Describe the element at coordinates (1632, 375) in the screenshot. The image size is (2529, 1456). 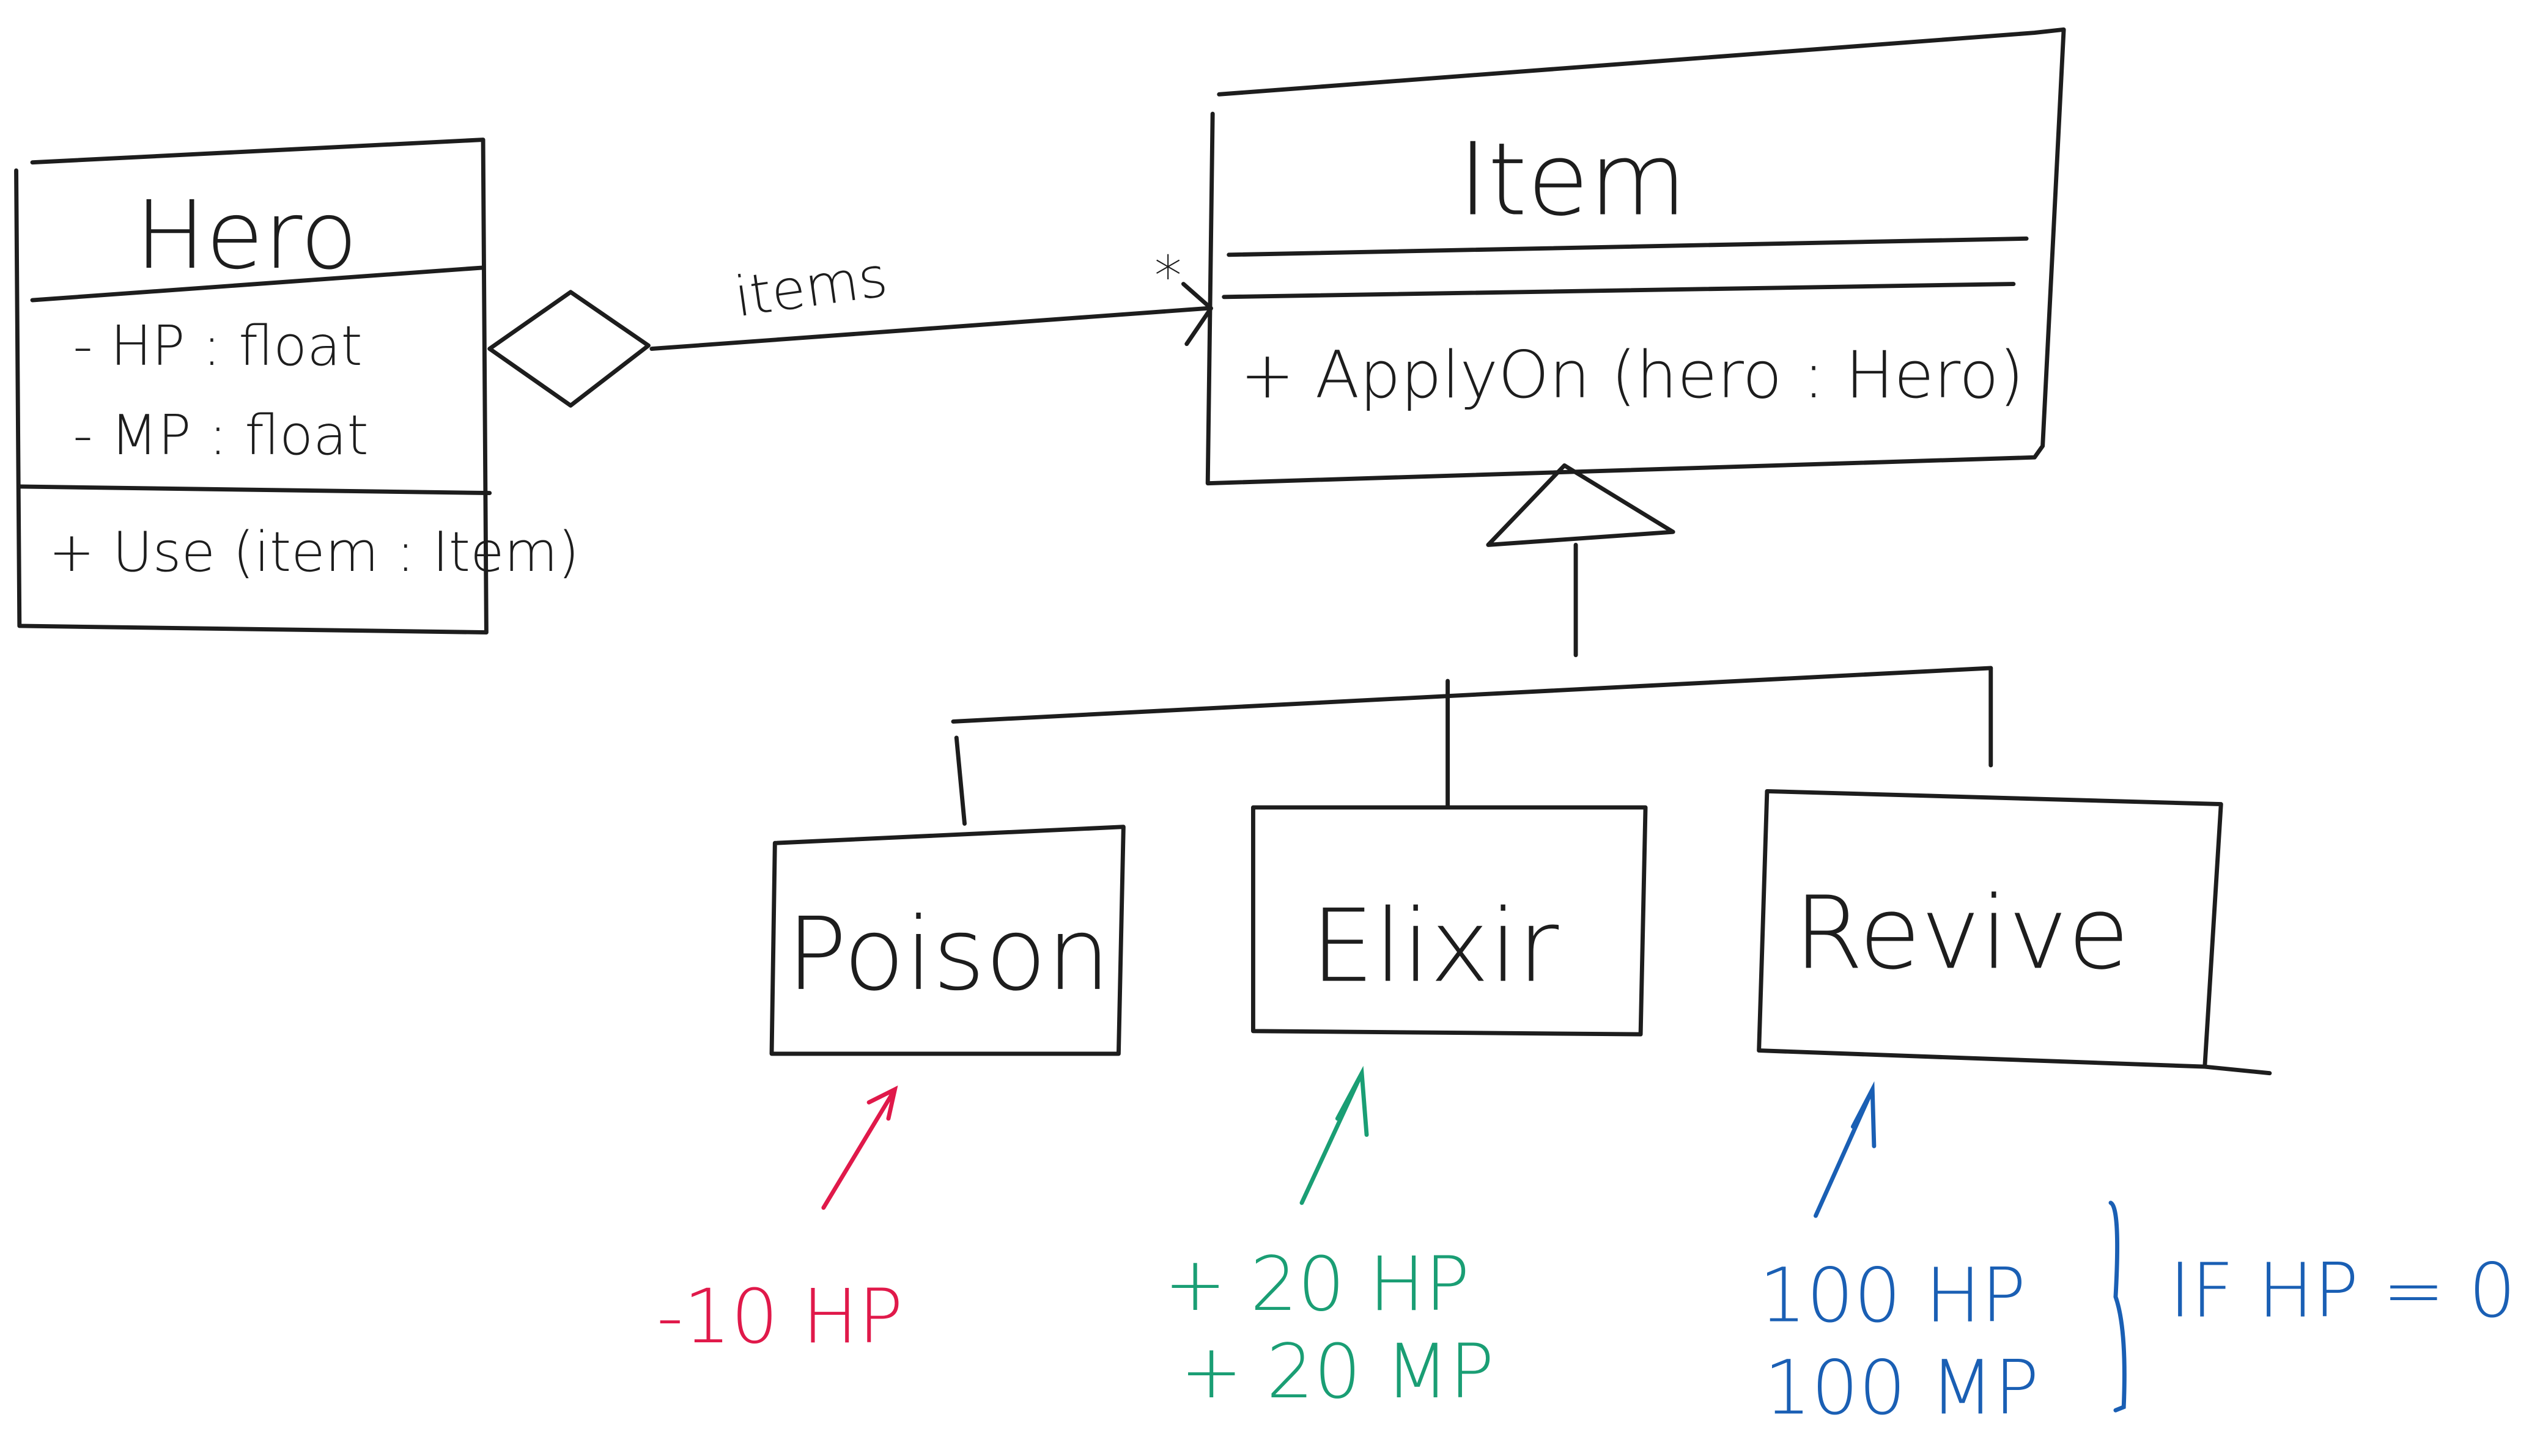
I see `item-method-applyon: + ApplyOn (hero : Hero)` at that location.